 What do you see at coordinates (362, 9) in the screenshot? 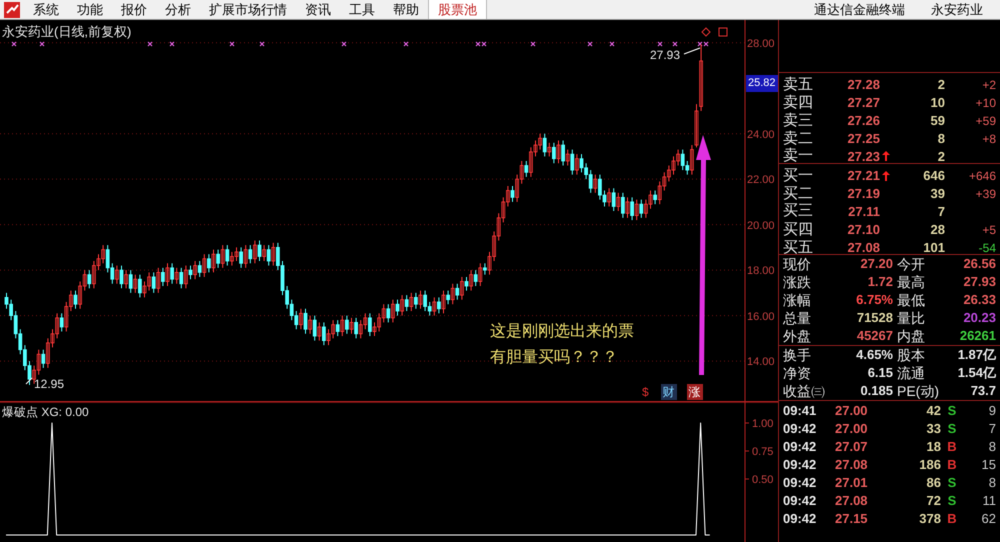
I see `menu-item: 工具` at bounding box center [362, 9].